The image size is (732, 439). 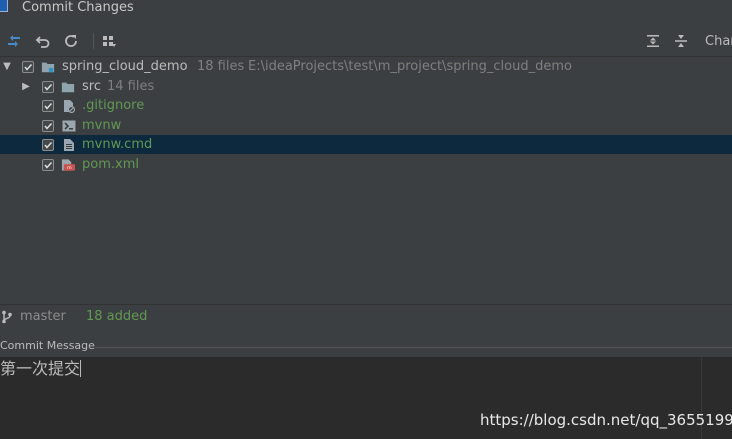 I want to click on root-checkbox, so click(x=28, y=66).